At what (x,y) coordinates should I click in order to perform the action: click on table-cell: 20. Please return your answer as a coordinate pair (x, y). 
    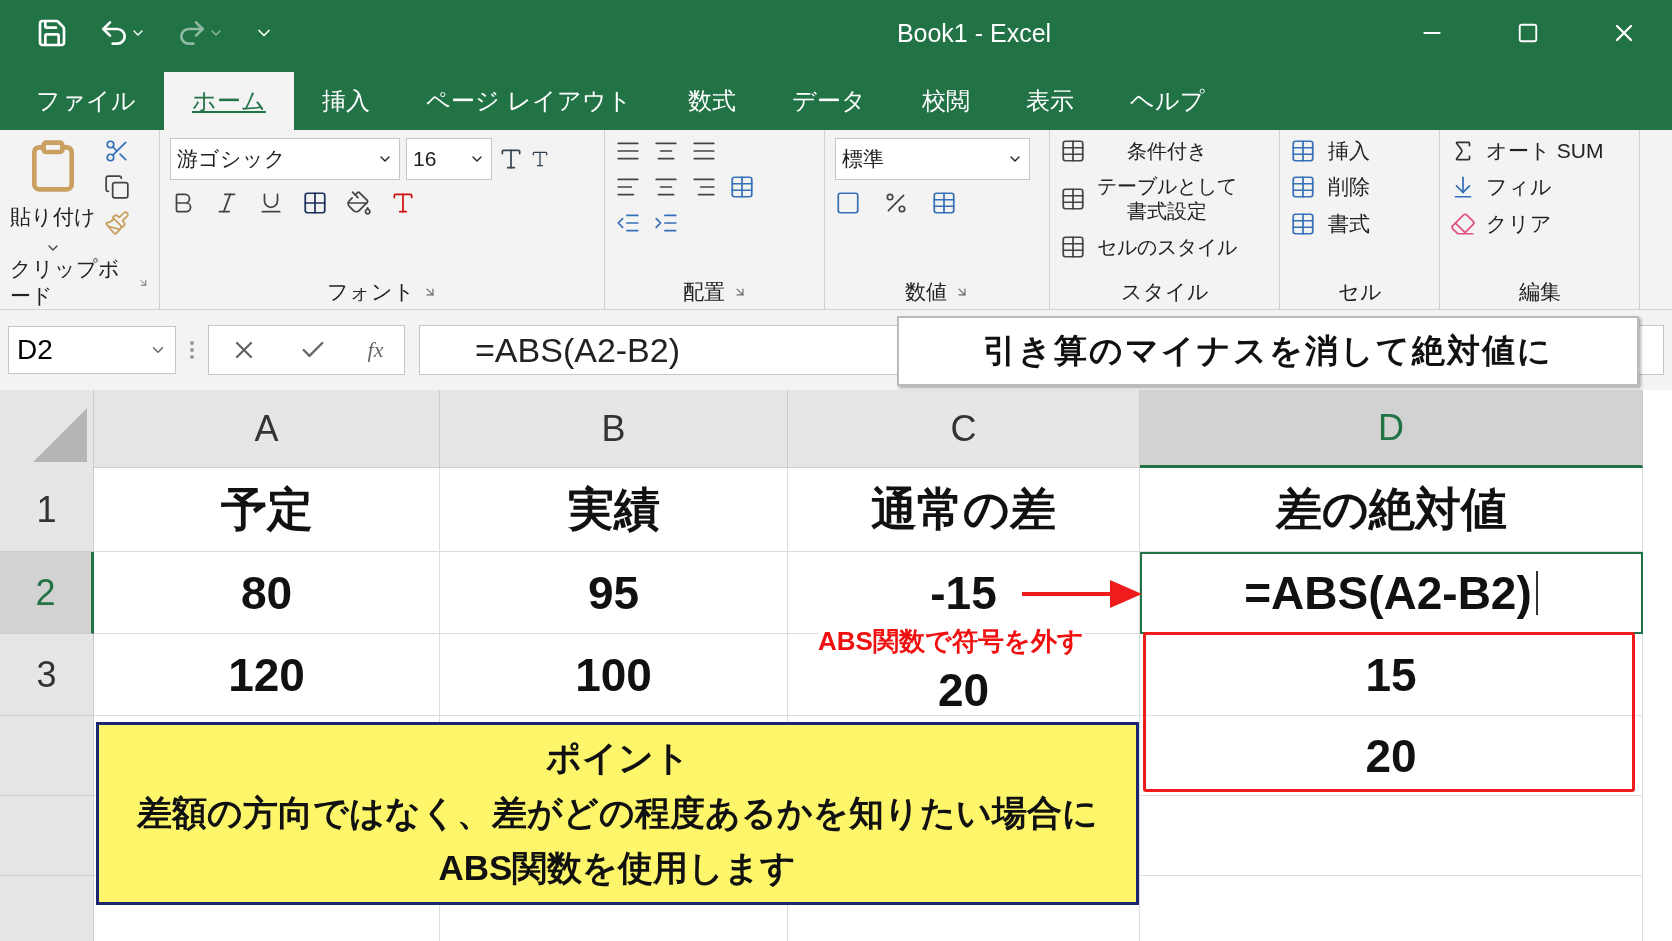
    Looking at the image, I should click on (1391, 756).